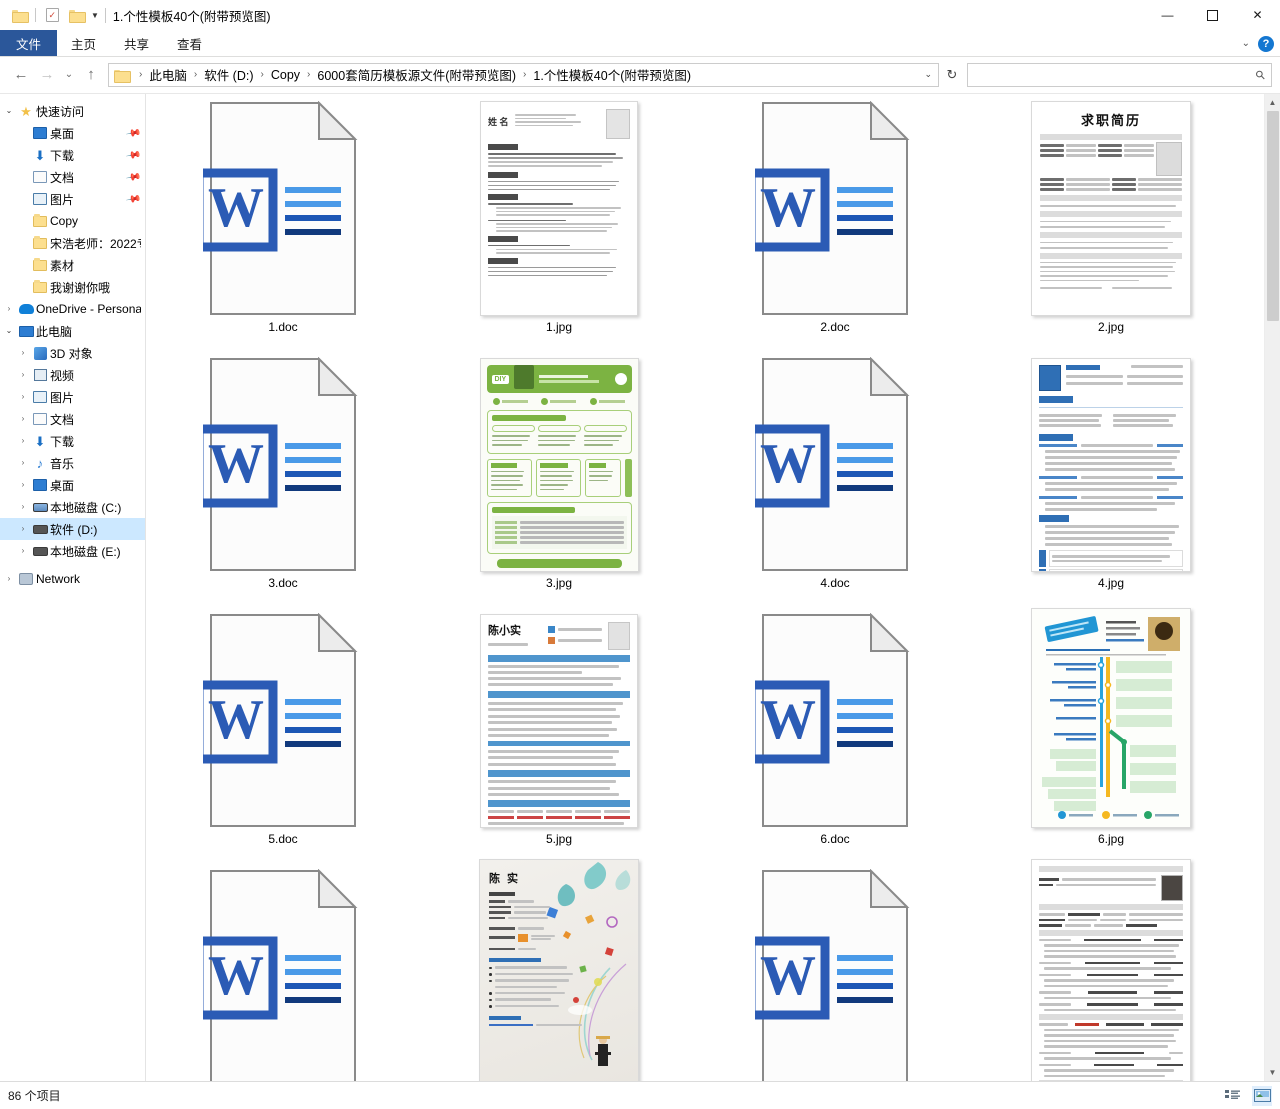 The width and height of the screenshot is (1280, 1109). Describe the element at coordinates (835, 972) in the screenshot. I see `file-item: W 8.doc` at that location.